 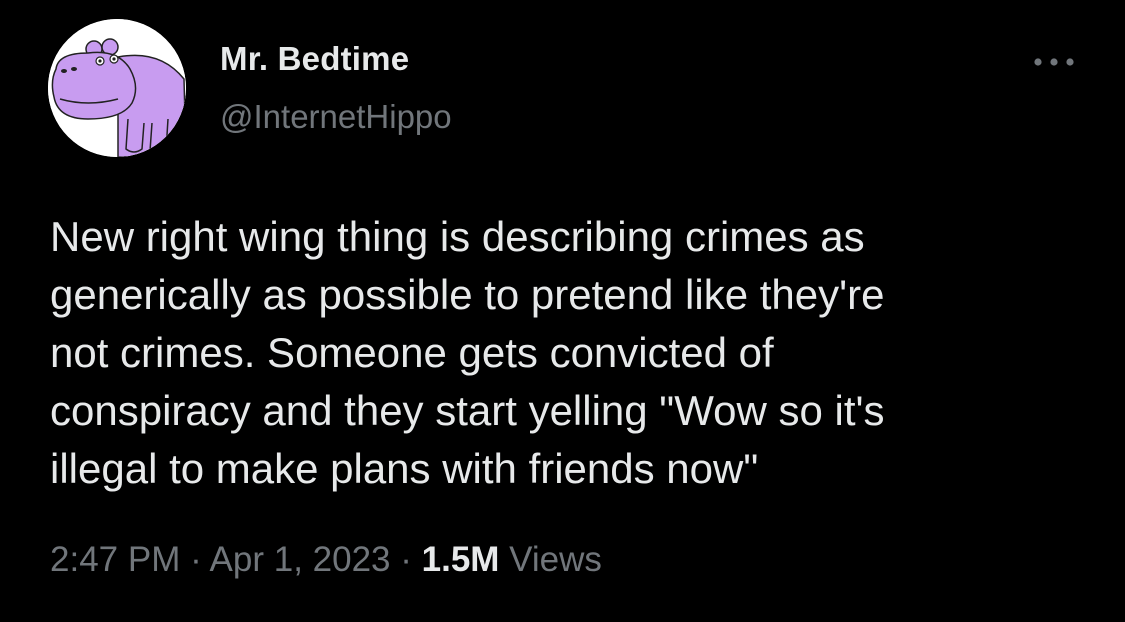 What do you see at coordinates (115, 559) in the screenshot?
I see `tweet-time: 2:47 PM` at bounding box center [115, 559].